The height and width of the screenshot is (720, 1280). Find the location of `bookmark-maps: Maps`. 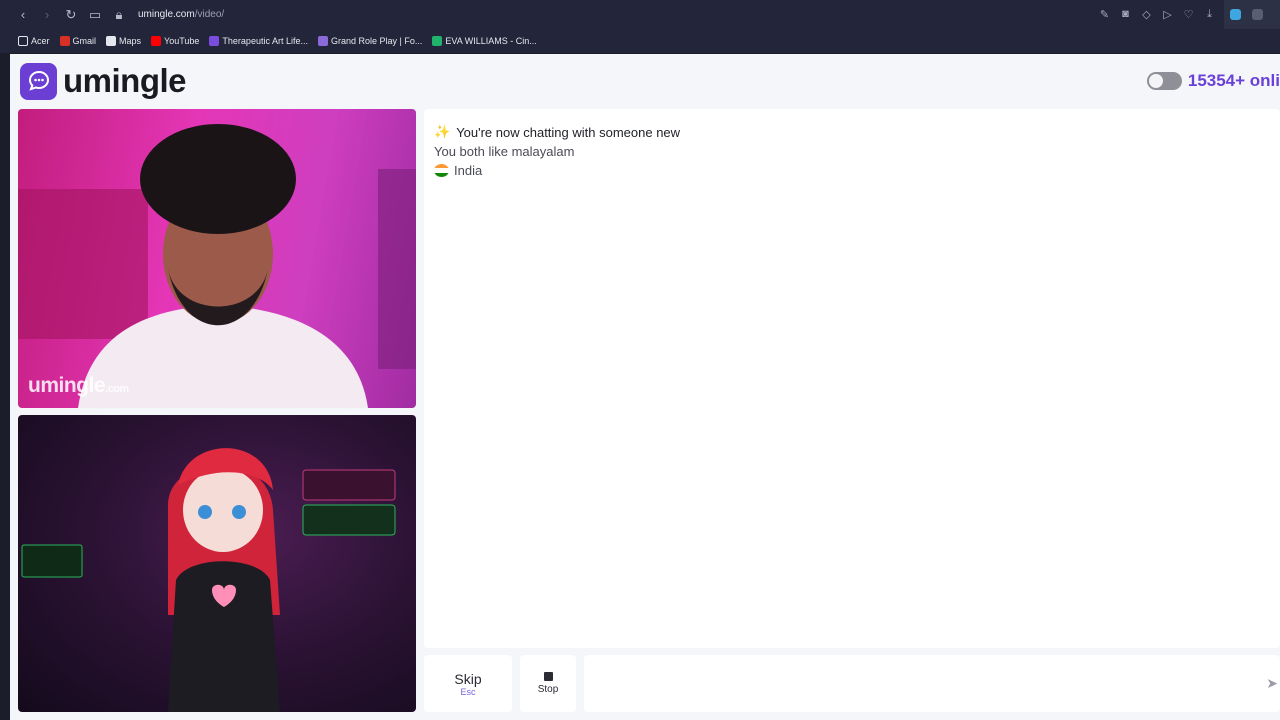

bookmark-maps: Maps is located at coordinates (123, 41).